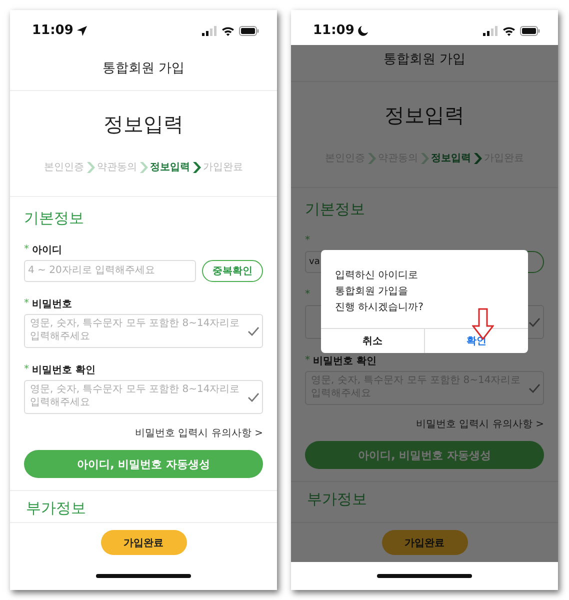 The width and height of the screenshot is (569, 600). What do you see at coordinates (379, 292) in the screenshot?
I see `dialog-message: 입력하신 아이디로 통합회원 가입을 진행 하시겠습니까?` at bounding box center [379, 292].